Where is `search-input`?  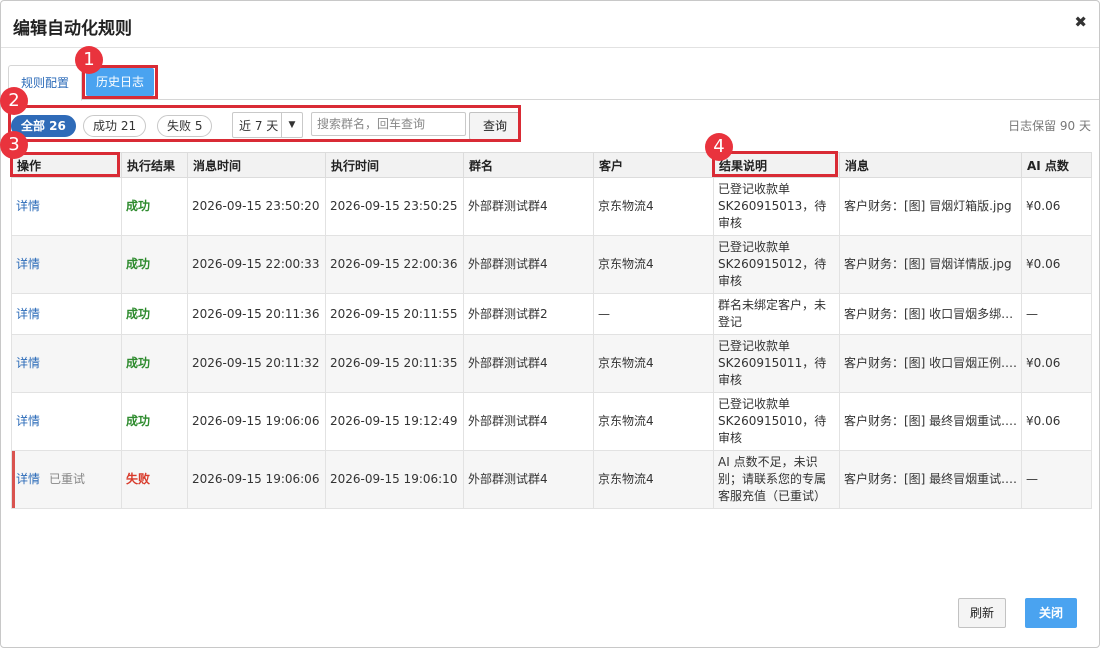 search-input is located at coordinates (388, 124).